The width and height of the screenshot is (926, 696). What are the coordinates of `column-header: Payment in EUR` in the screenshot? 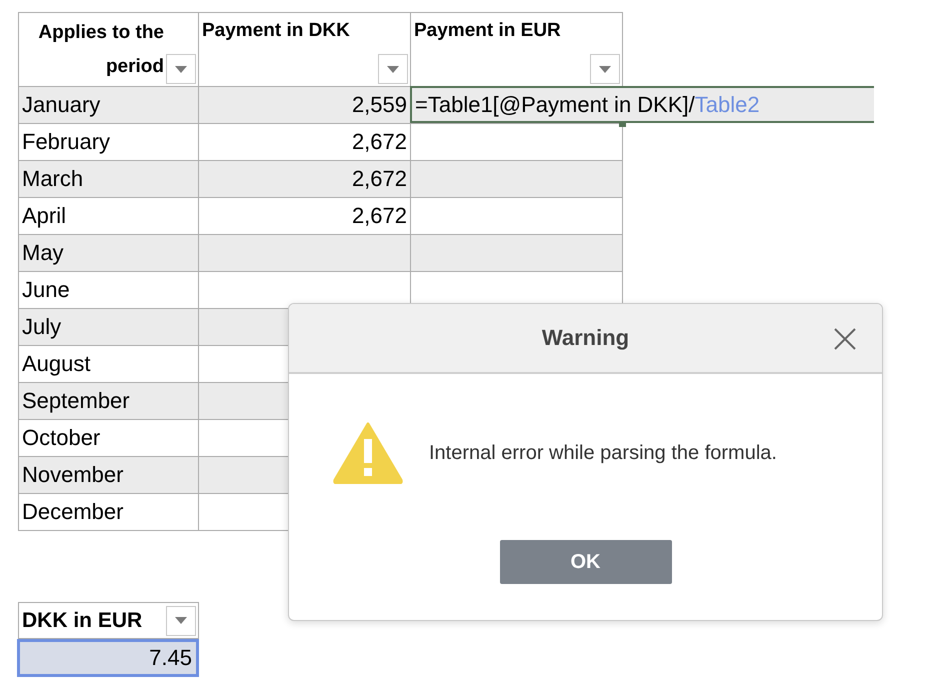 It's located at (488, 31).